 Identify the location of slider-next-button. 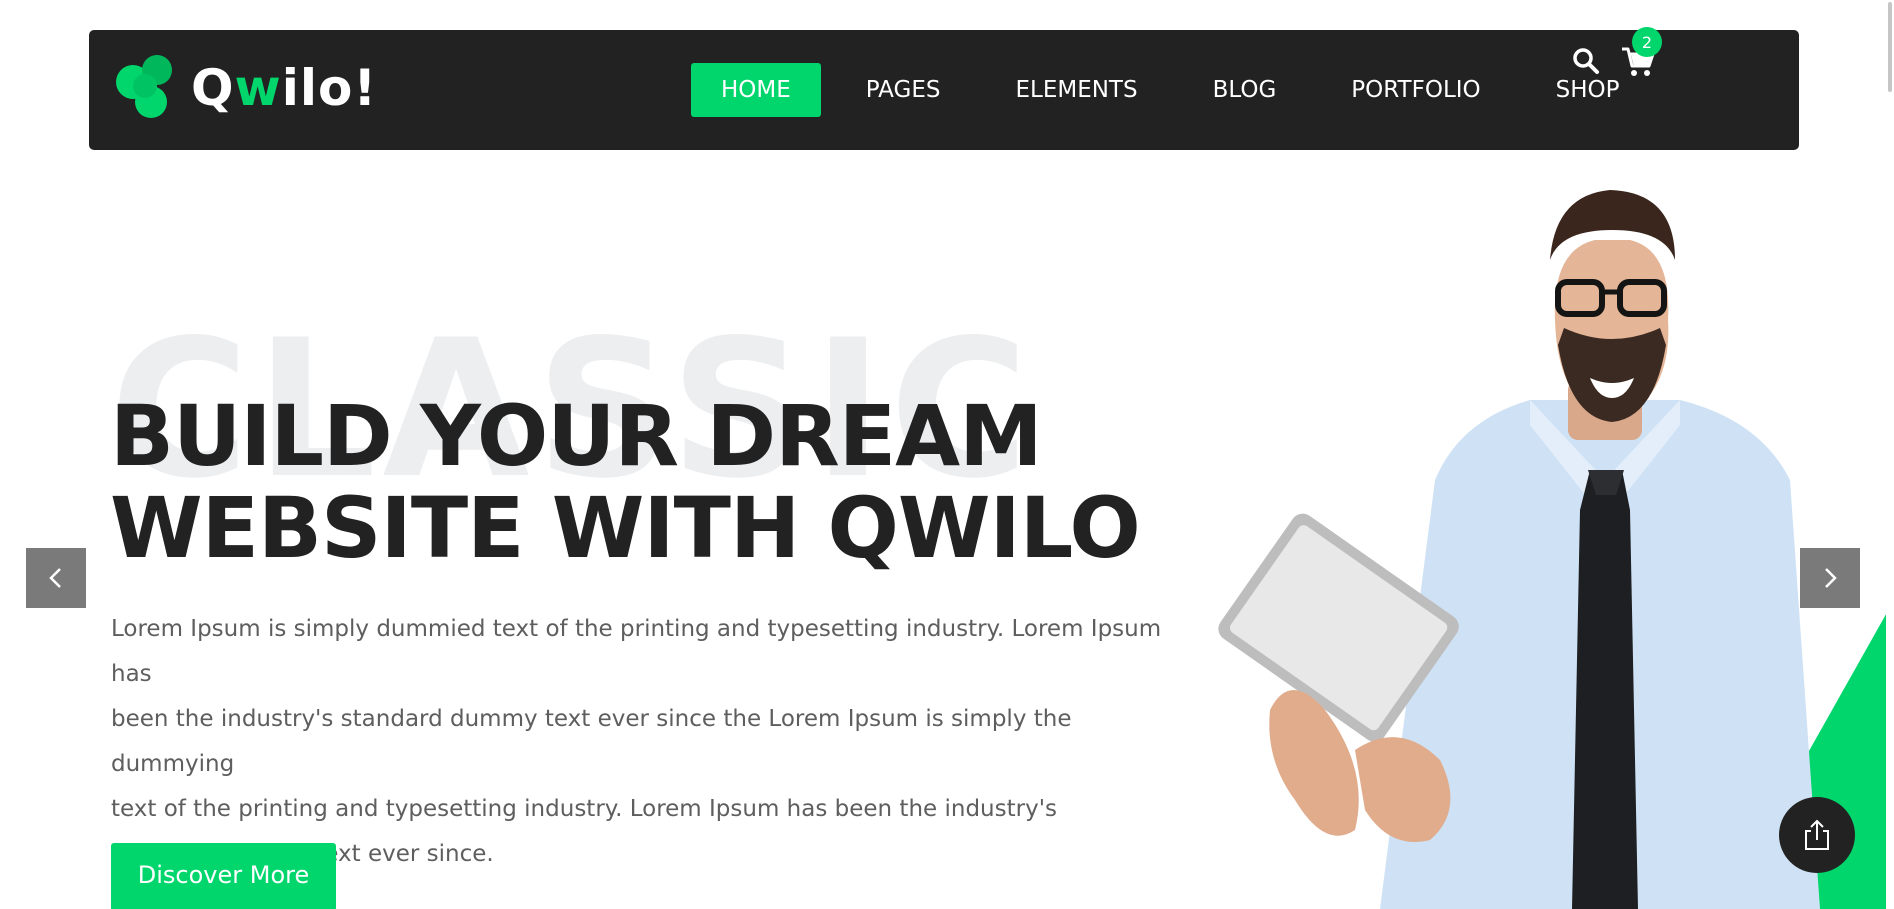
(1830, 578).